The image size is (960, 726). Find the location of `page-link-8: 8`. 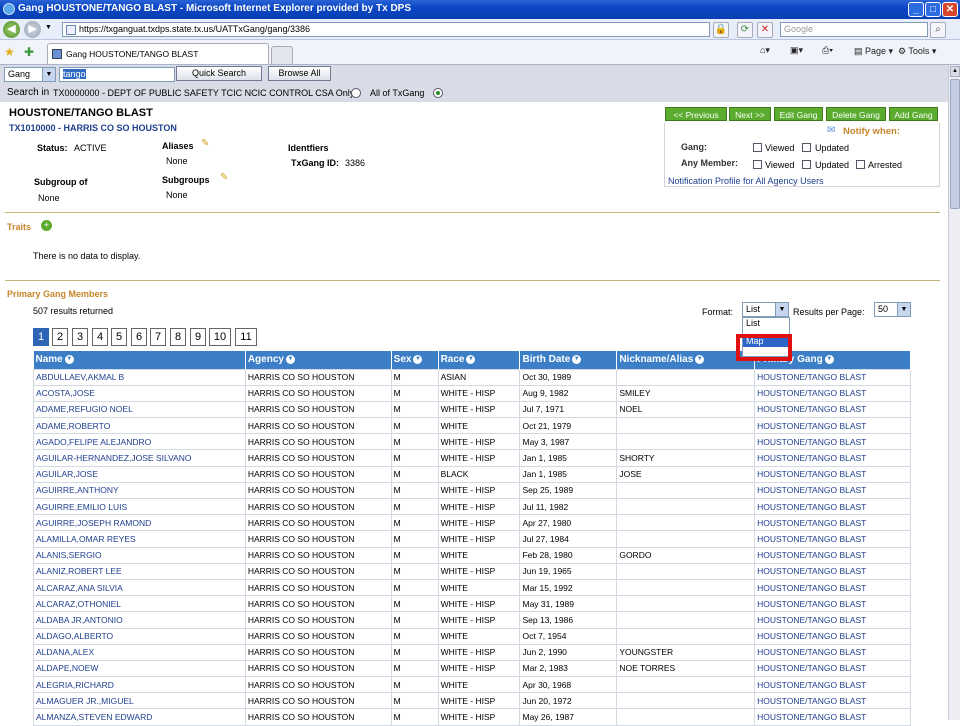

page-link-8: 8 is located at coordinates (178, 337).